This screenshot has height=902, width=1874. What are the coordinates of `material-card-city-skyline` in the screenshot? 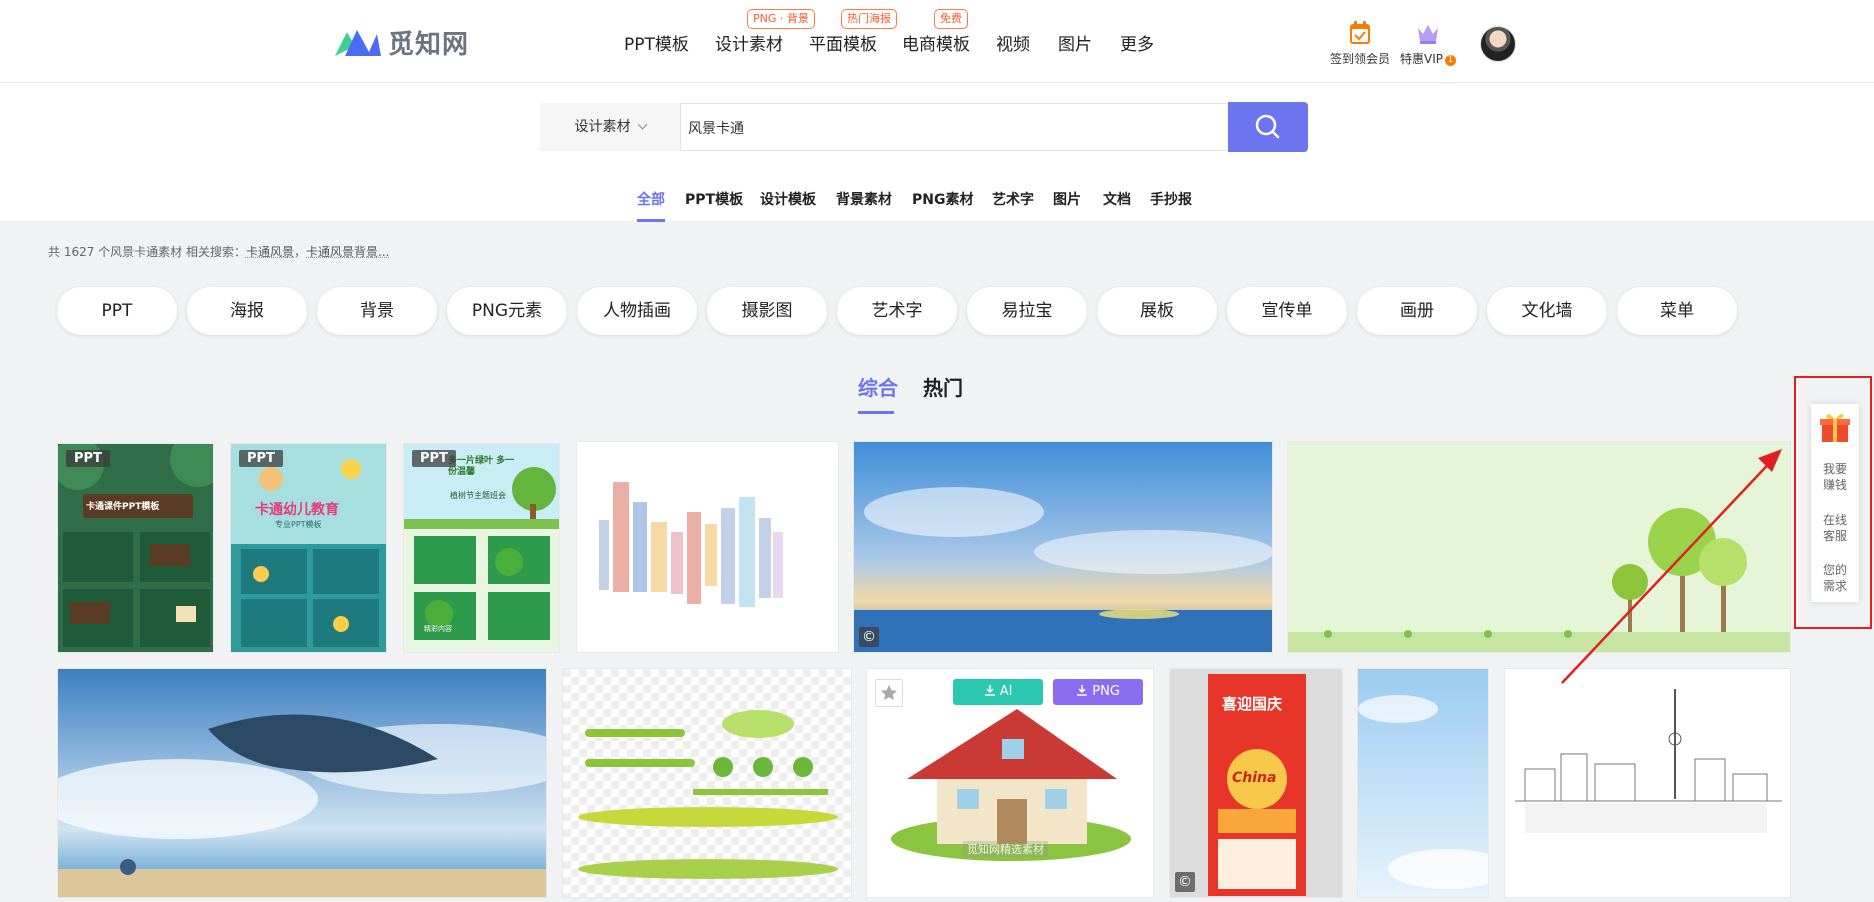 It's located at (707, 547).